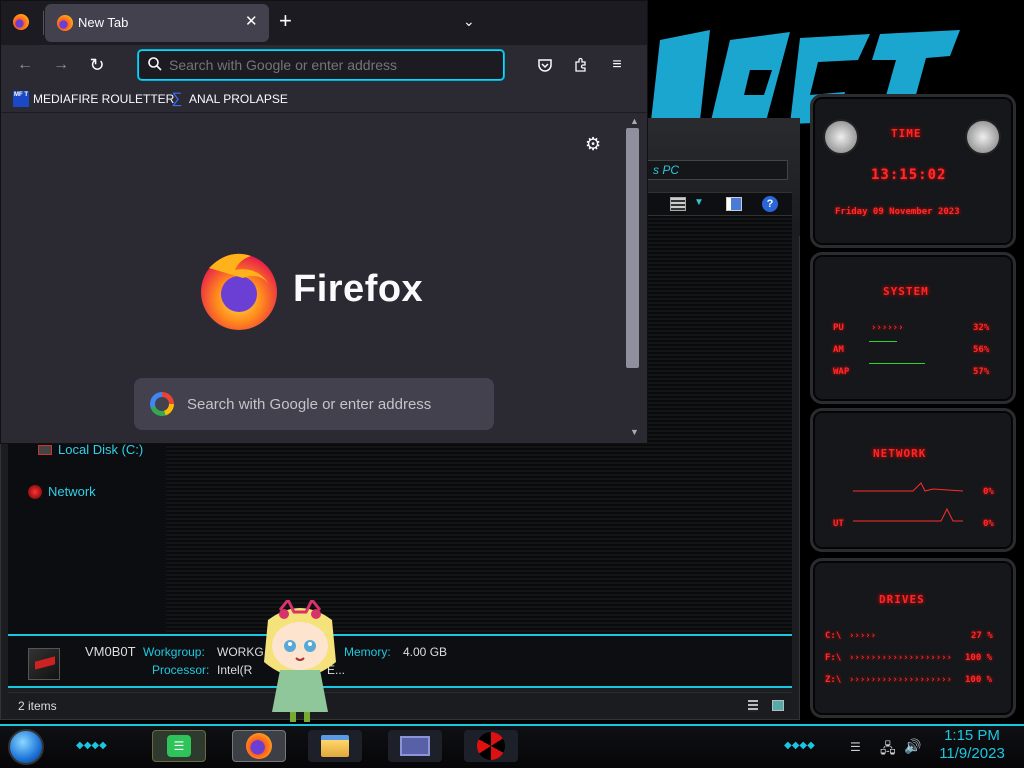 Image resolution: width=1024 pixels, height=768 pixels. Describe the element at coordinates (174, 652) in the screenshot. I see `workgroup-label: Workgroup:` at that location.